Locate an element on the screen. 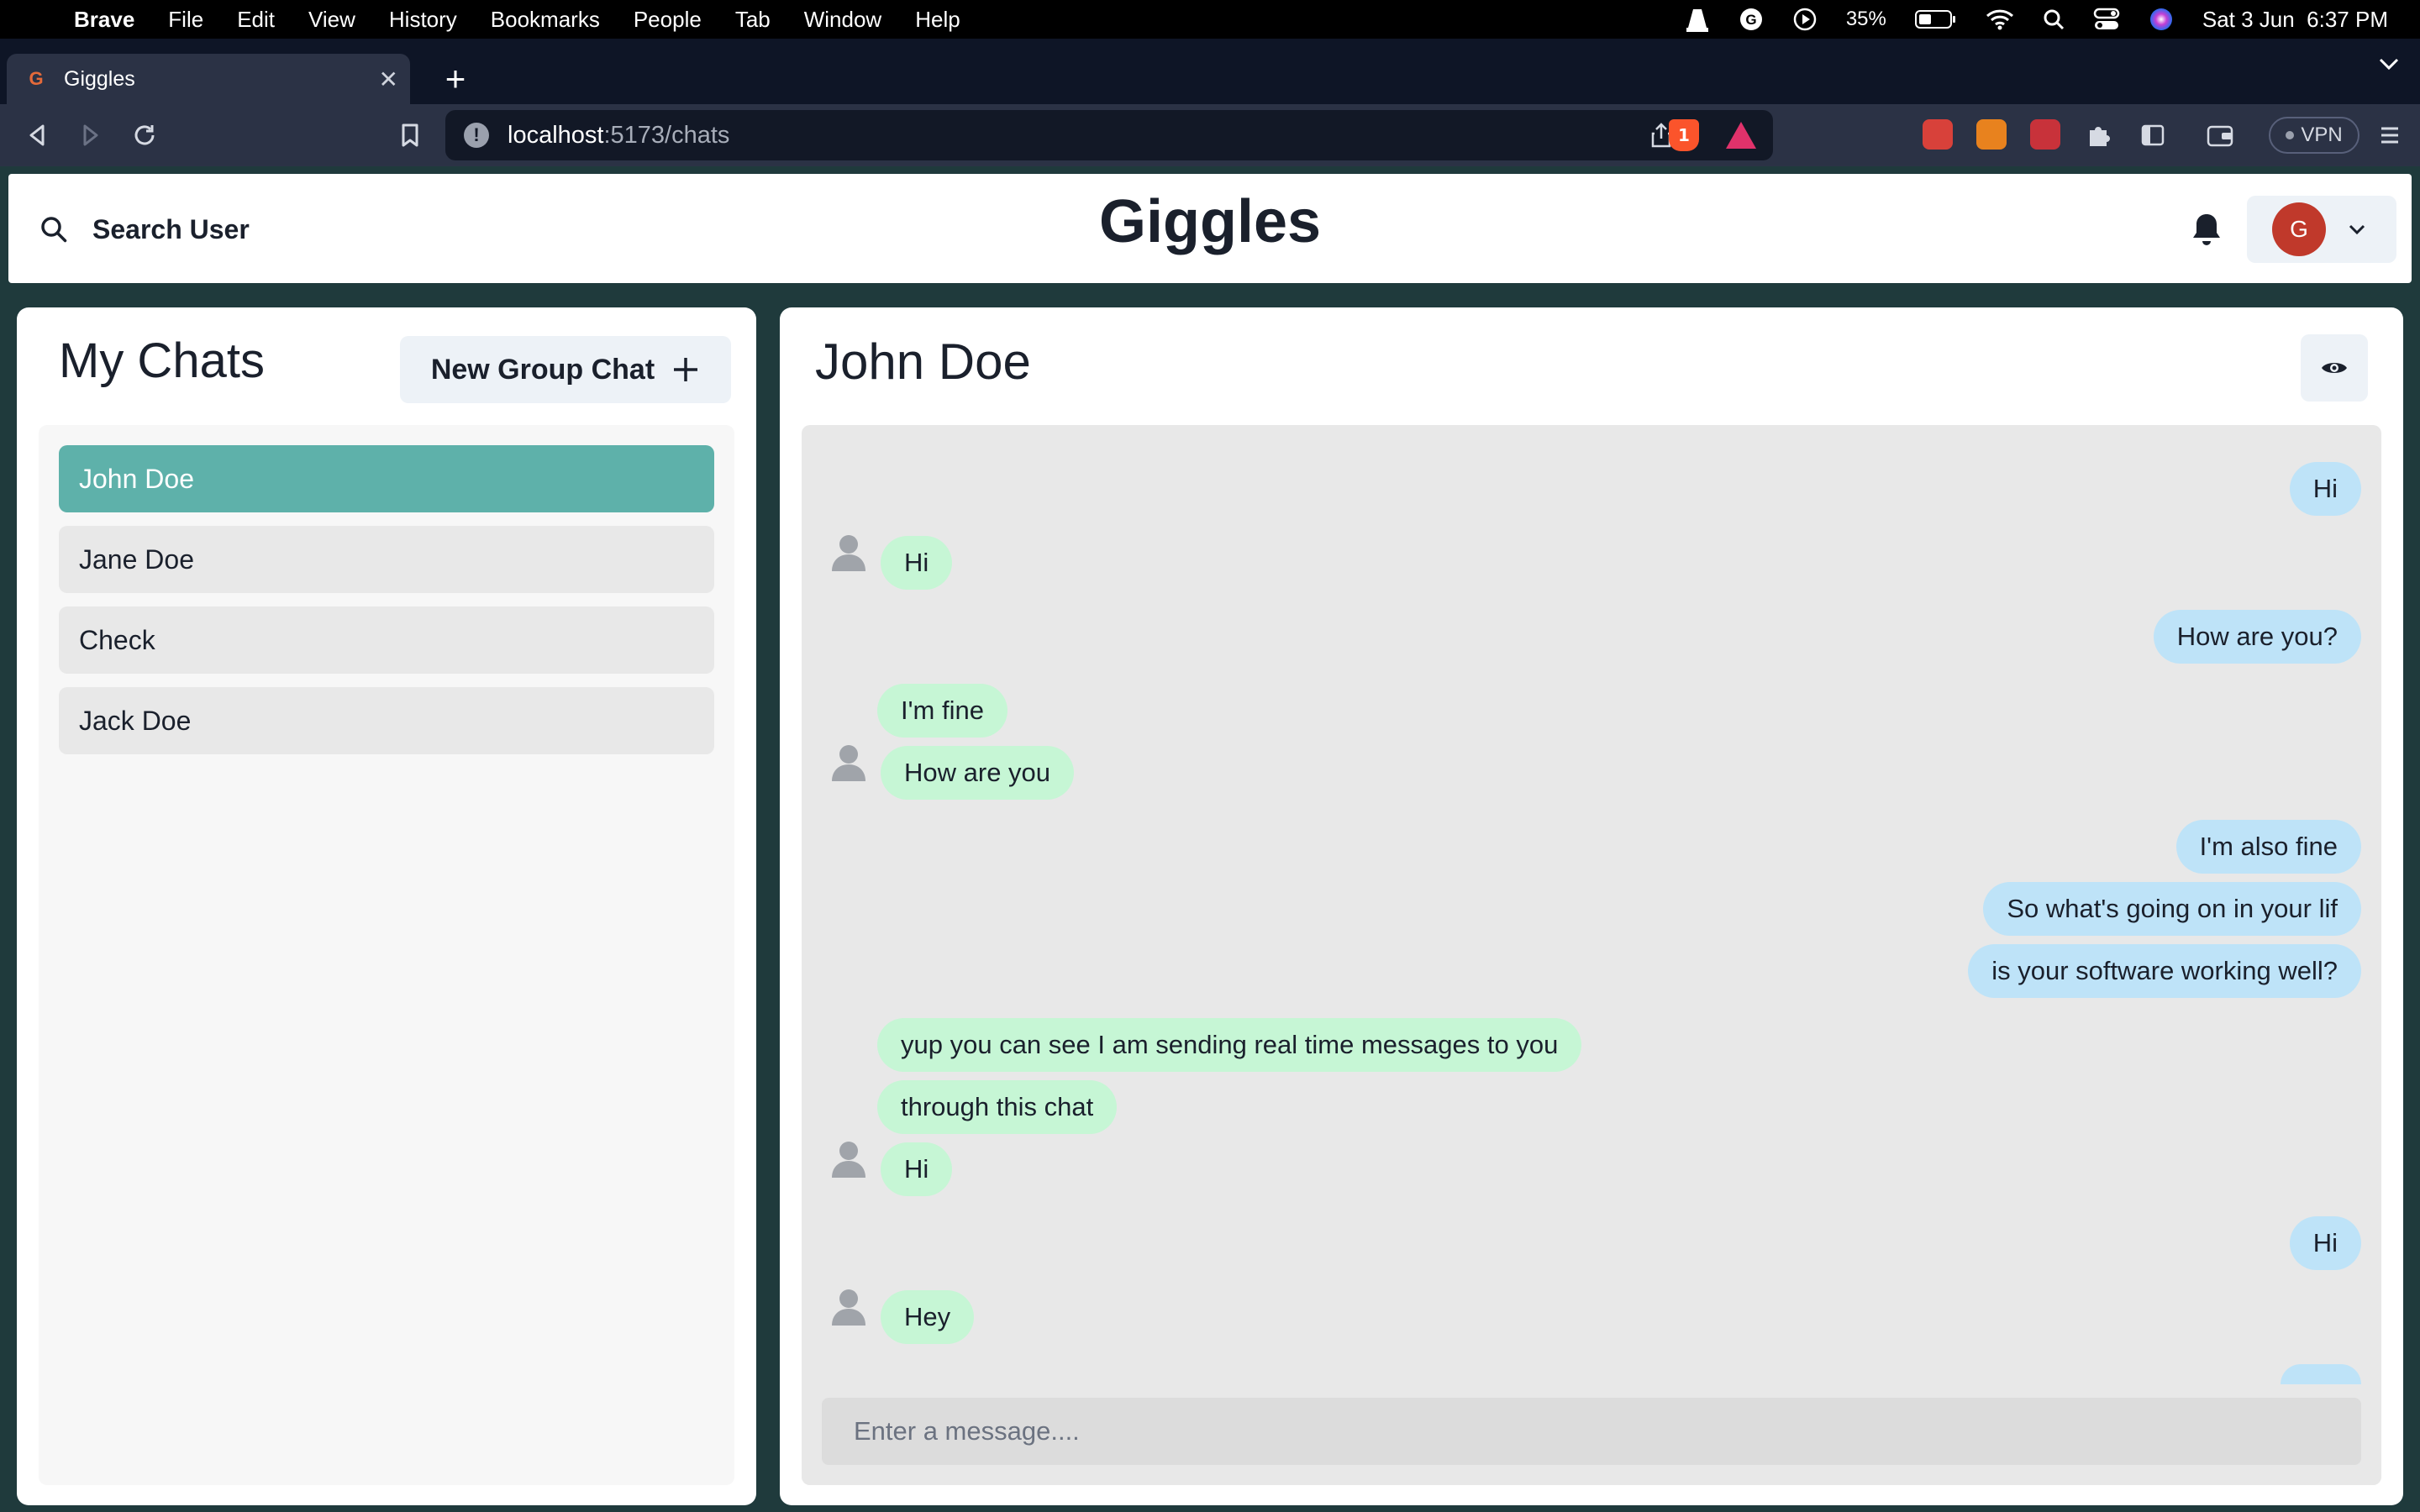 Image resolution: width=2420 pixels, height=1512 pixels. battery-percent: 35% is located at coordinates (1865, 19).